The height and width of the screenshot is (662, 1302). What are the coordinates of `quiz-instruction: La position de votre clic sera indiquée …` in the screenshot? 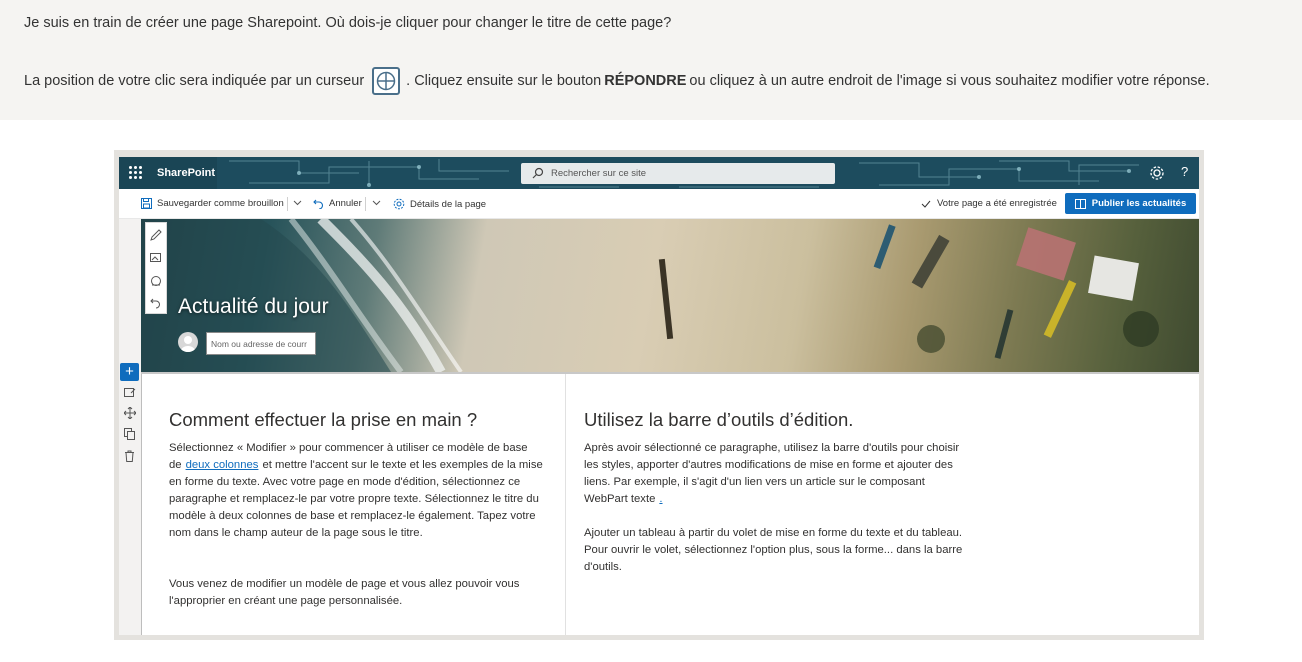 It's located at (617, 81).